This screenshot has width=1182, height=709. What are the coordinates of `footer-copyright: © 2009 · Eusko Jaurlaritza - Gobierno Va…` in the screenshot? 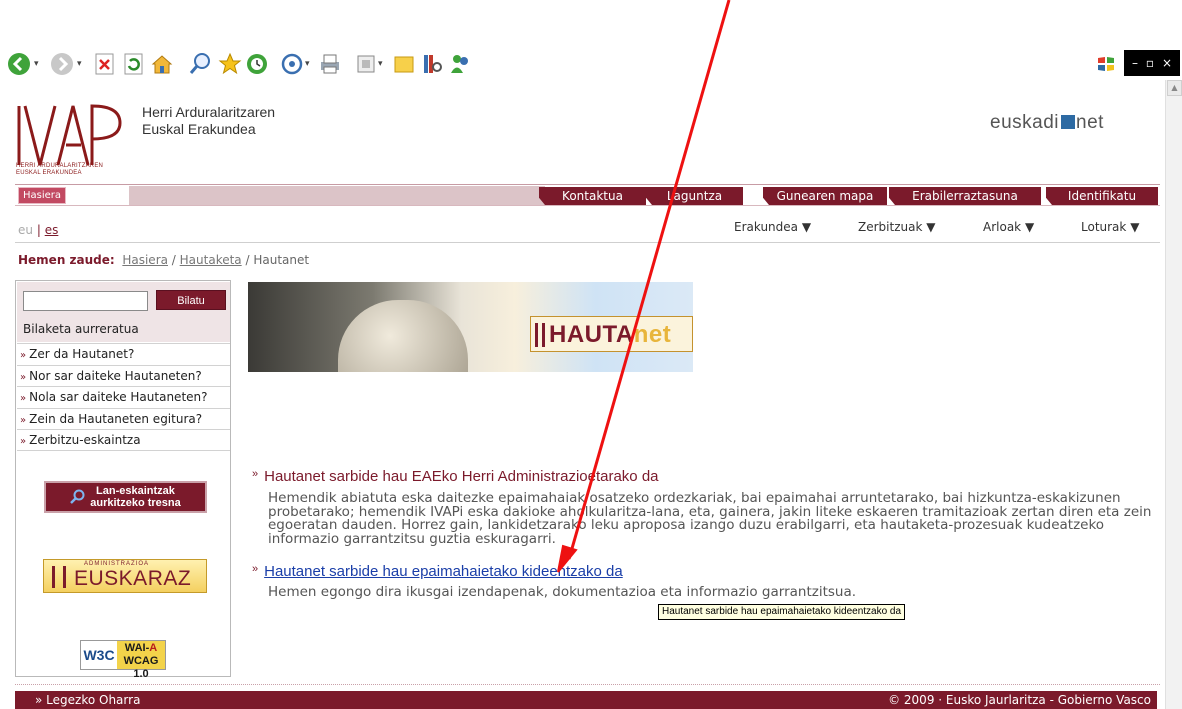 It's located at (1019, 700).